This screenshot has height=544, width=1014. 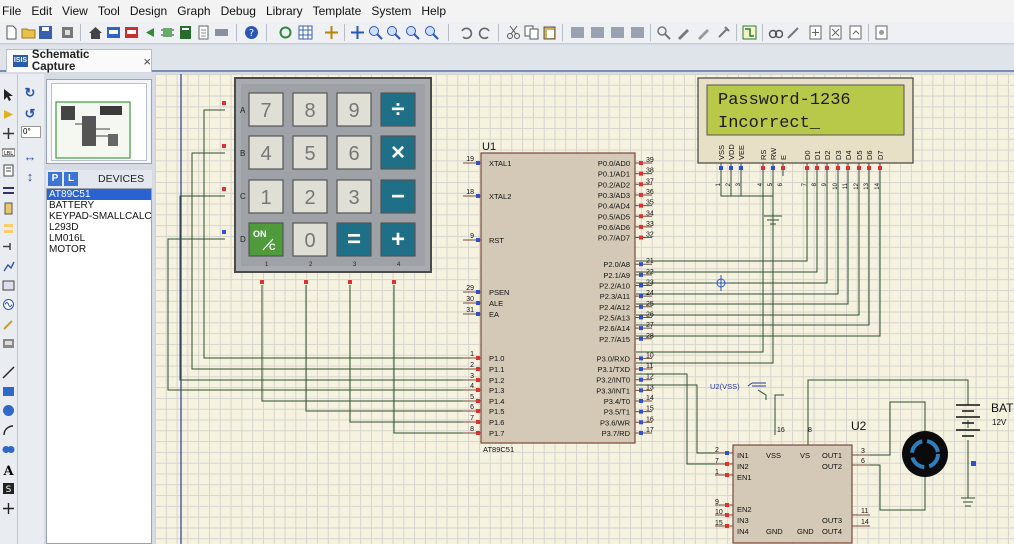 What do you see at coordinates (99, 249) in the screenshot?
I see `device-item-motor: MOTOR` at bounding box center [99, 249].